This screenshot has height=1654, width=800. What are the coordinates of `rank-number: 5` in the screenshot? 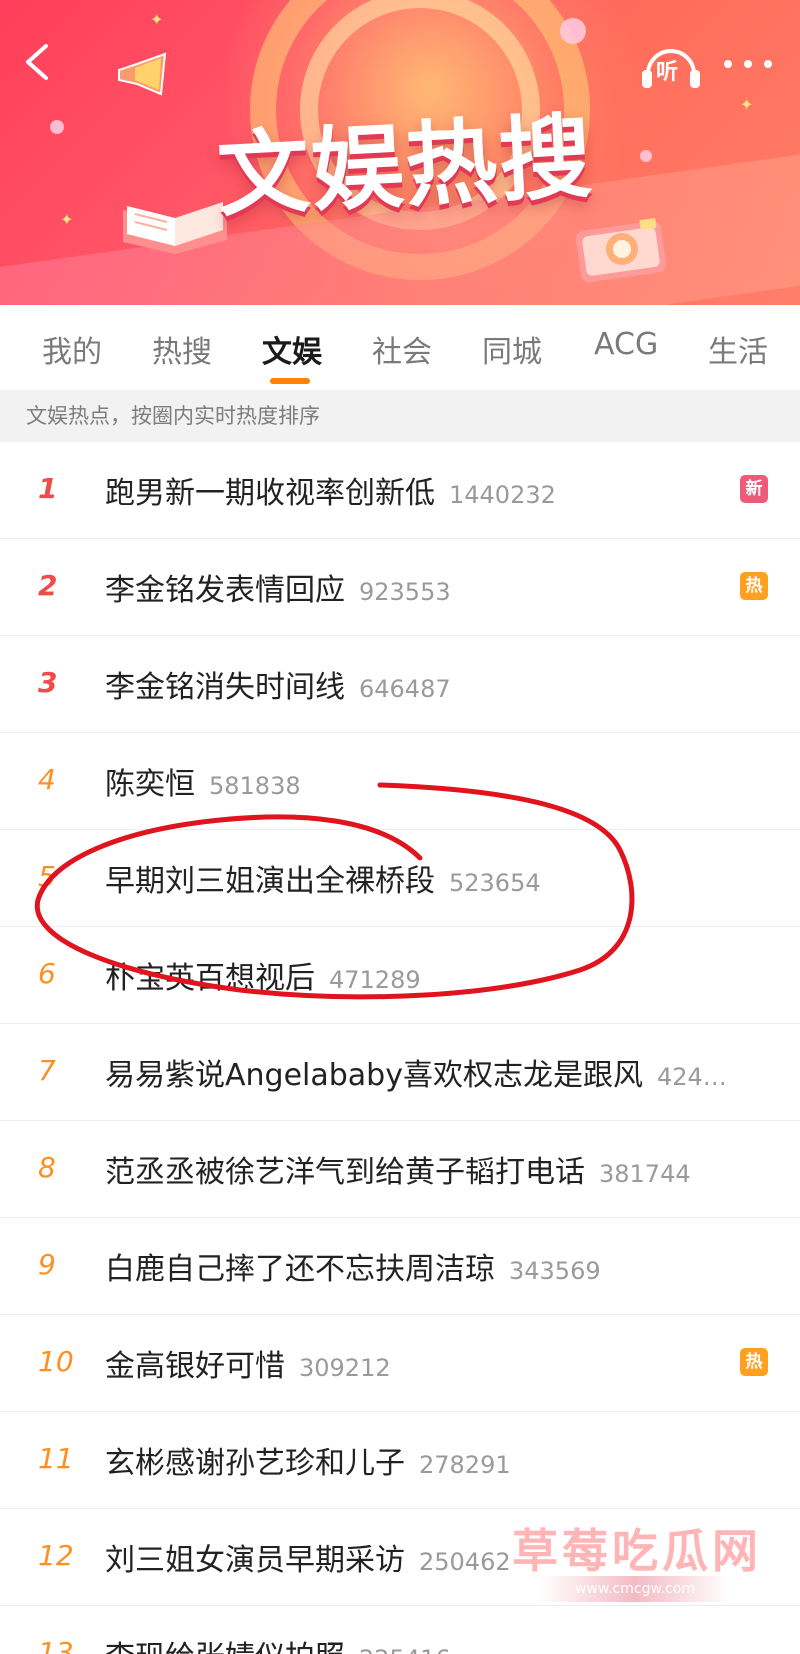 It's located at (47, 876).